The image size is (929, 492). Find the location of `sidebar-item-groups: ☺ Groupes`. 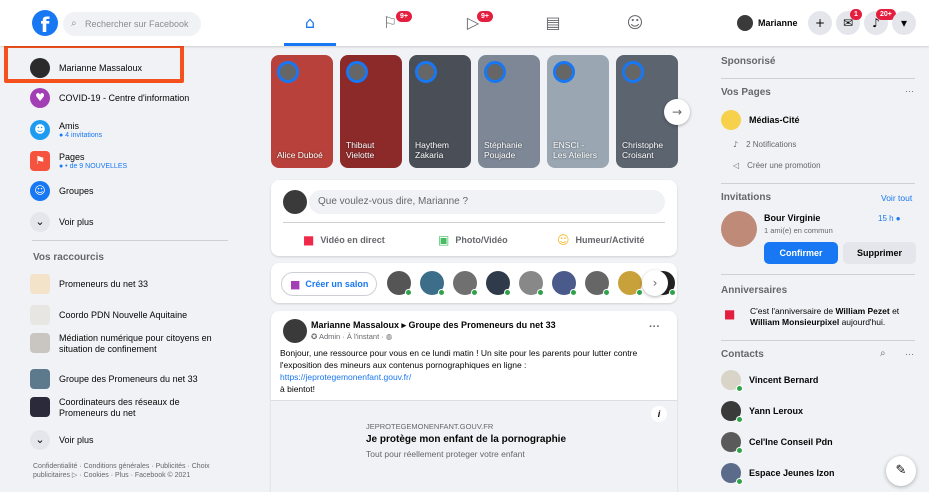

sidebar-item-groups: ☺ Groupes is located at coordinates (62, 191).